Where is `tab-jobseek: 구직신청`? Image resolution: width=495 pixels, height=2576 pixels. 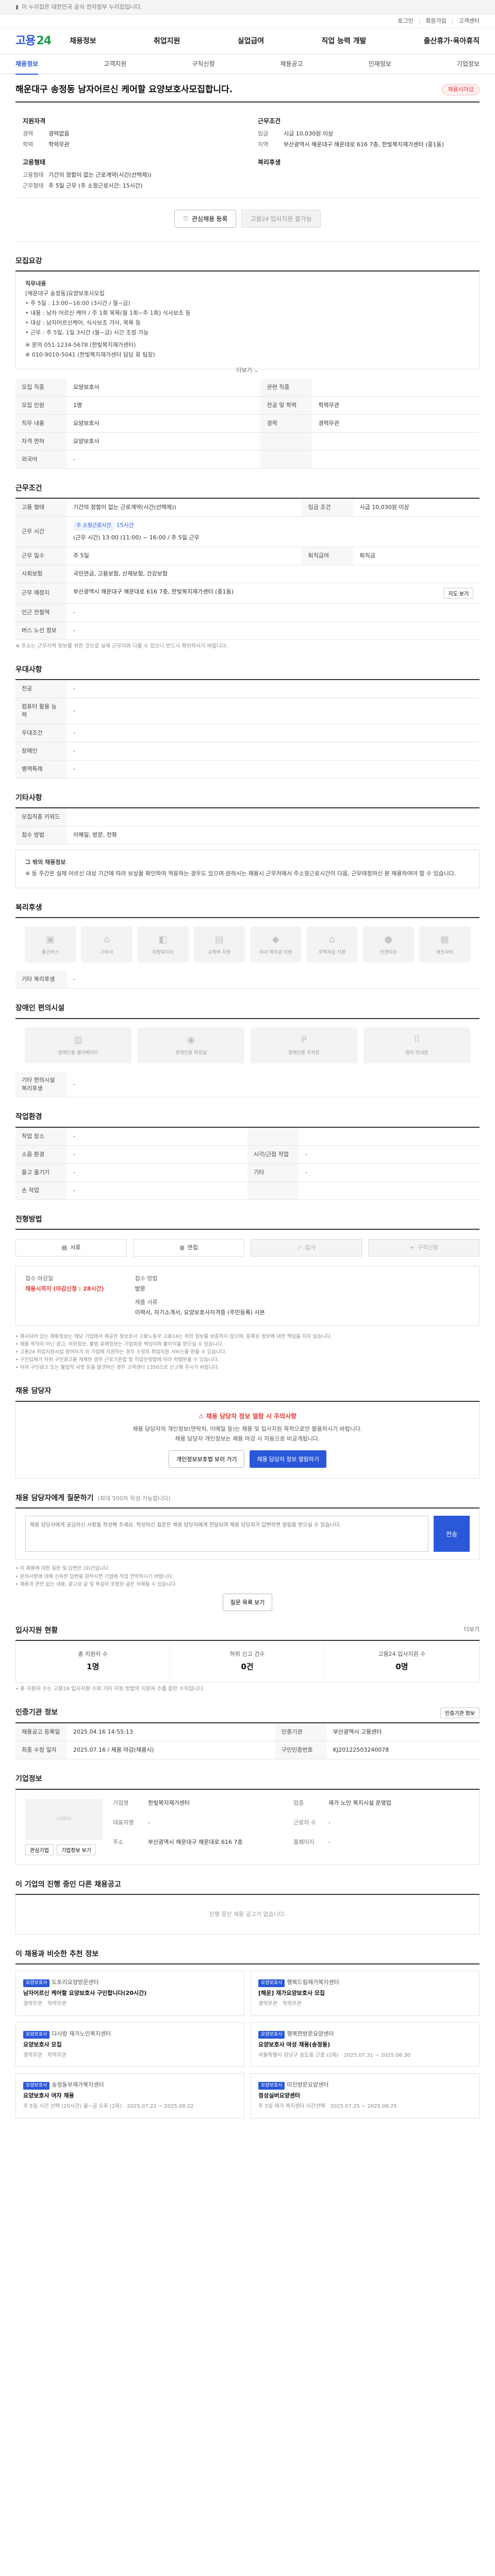
tab-jobseek: 구직신청 is located at coordinates (203, 64).